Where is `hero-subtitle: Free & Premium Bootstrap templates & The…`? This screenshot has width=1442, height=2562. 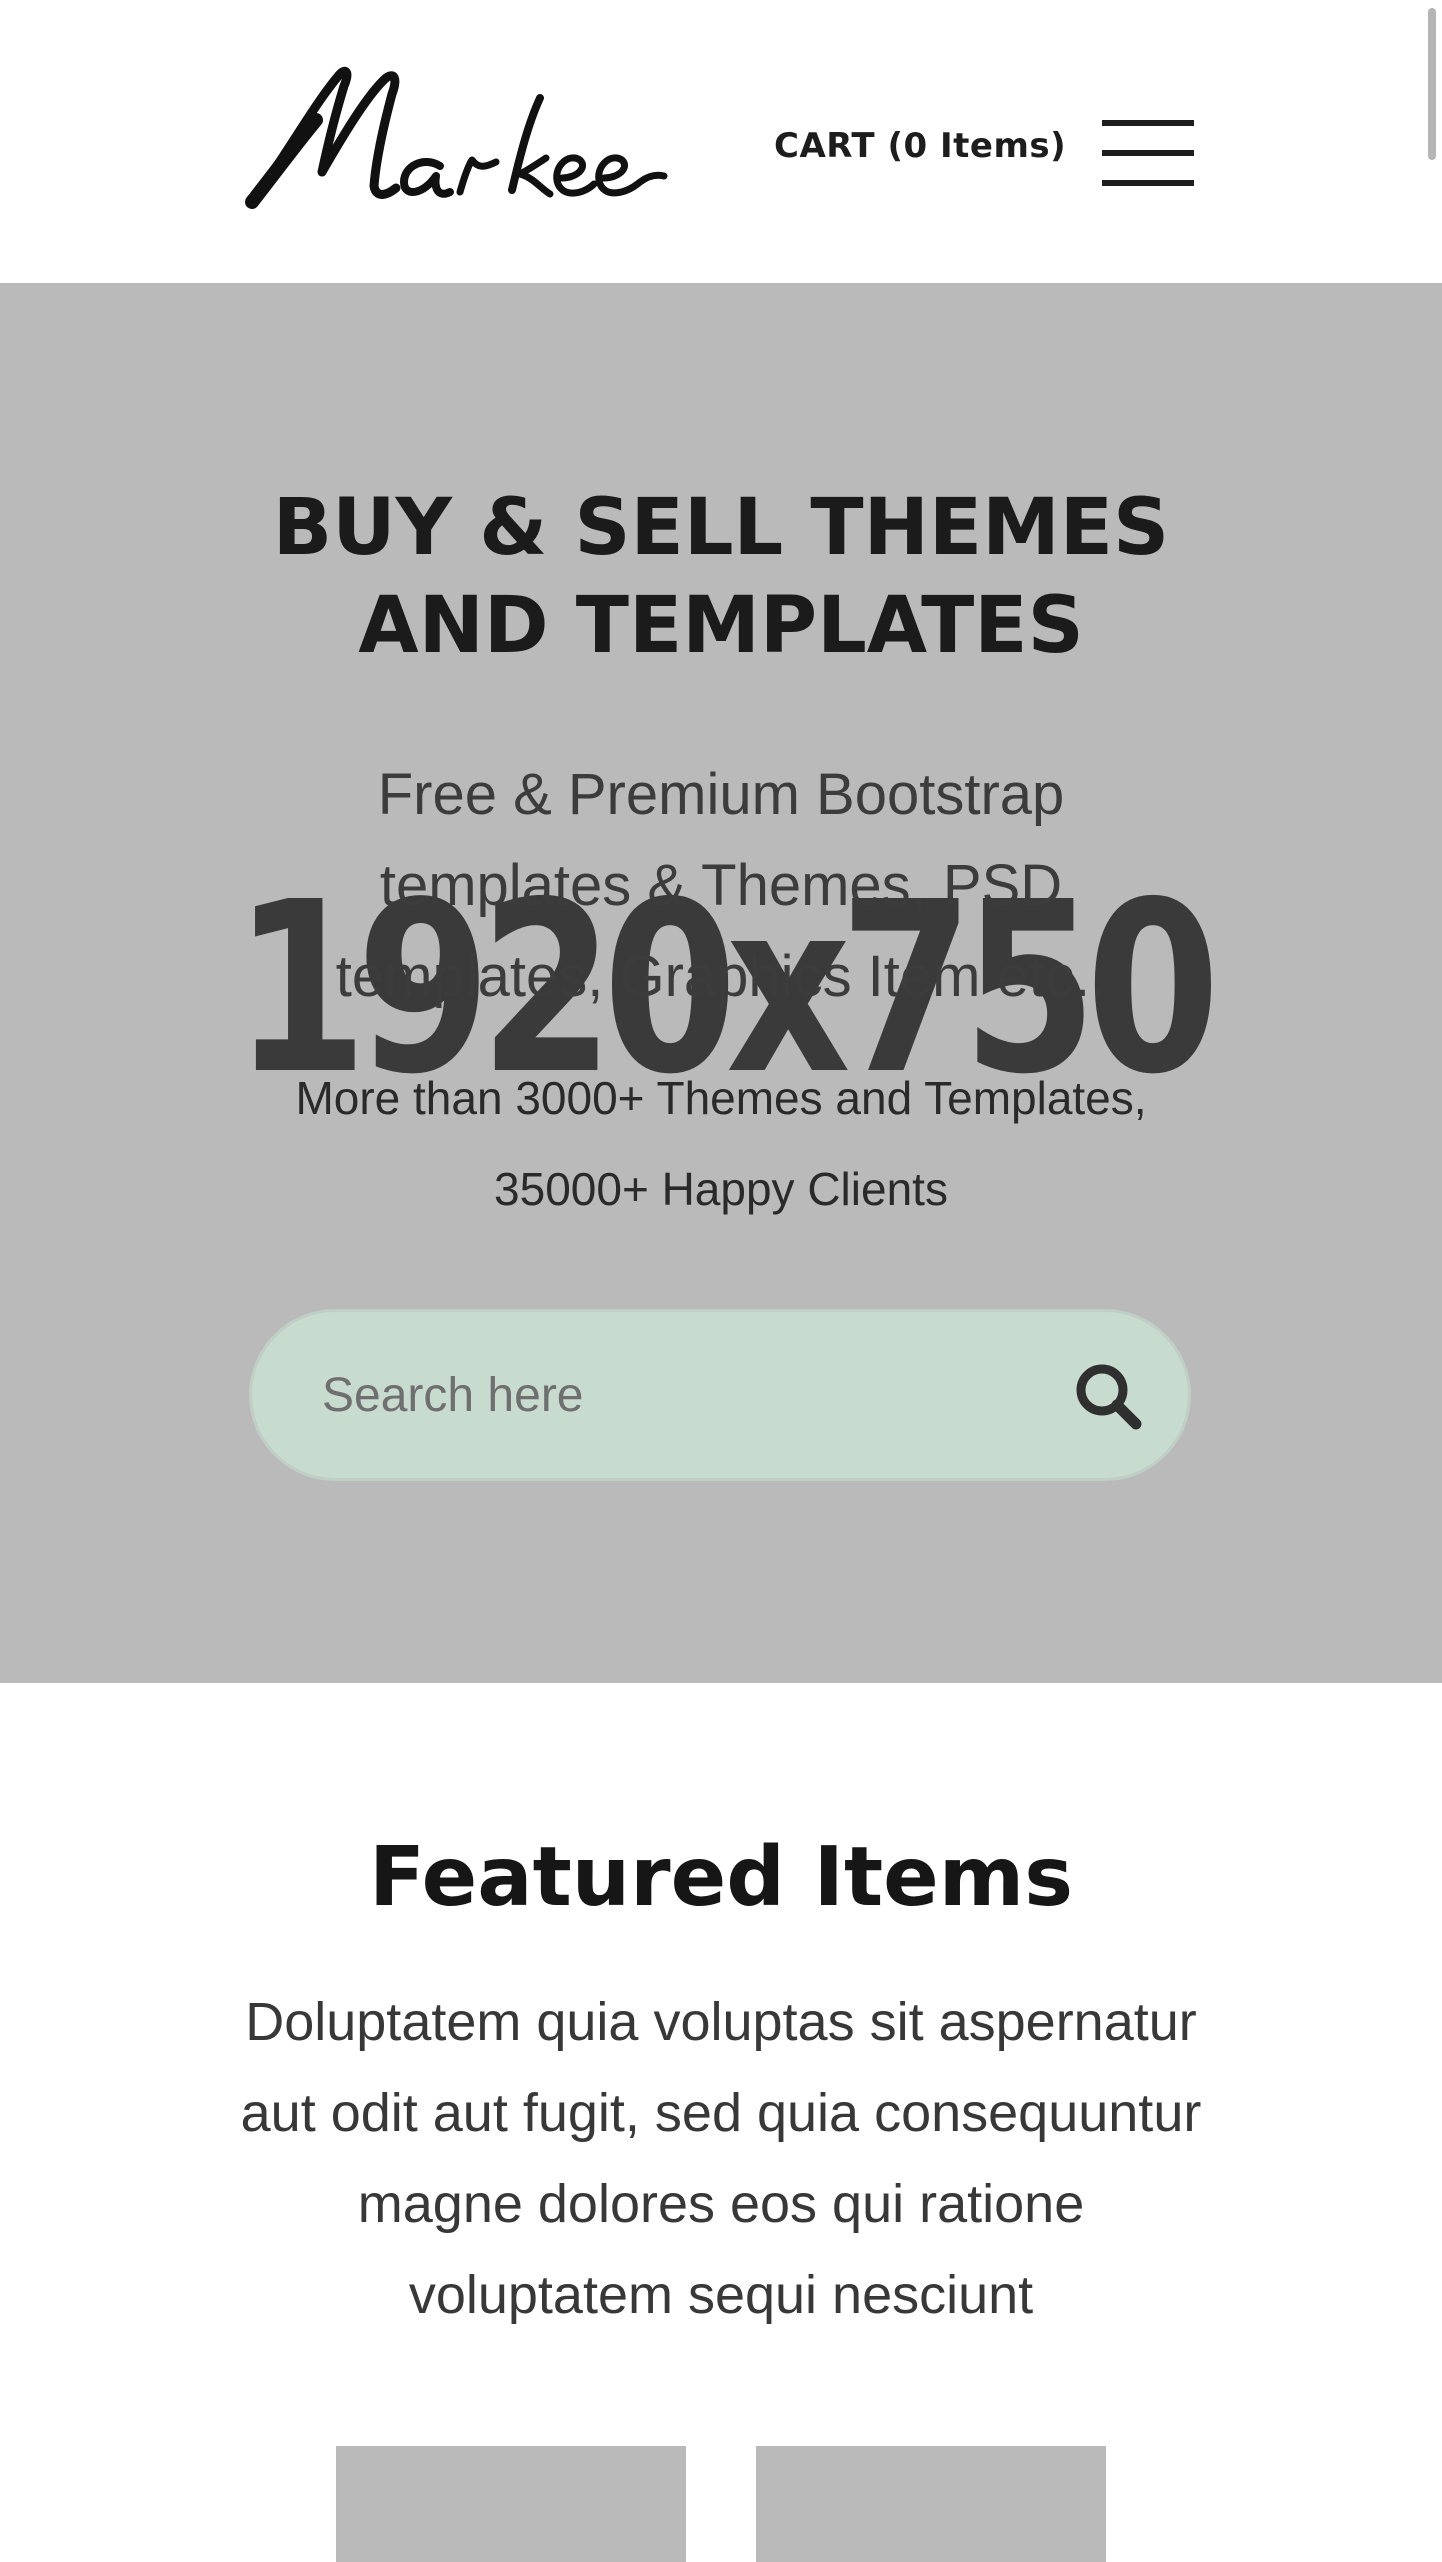
hero-subtitle: Free & Premium Bootstrap templates & The… is located at coordinates (721, 885).